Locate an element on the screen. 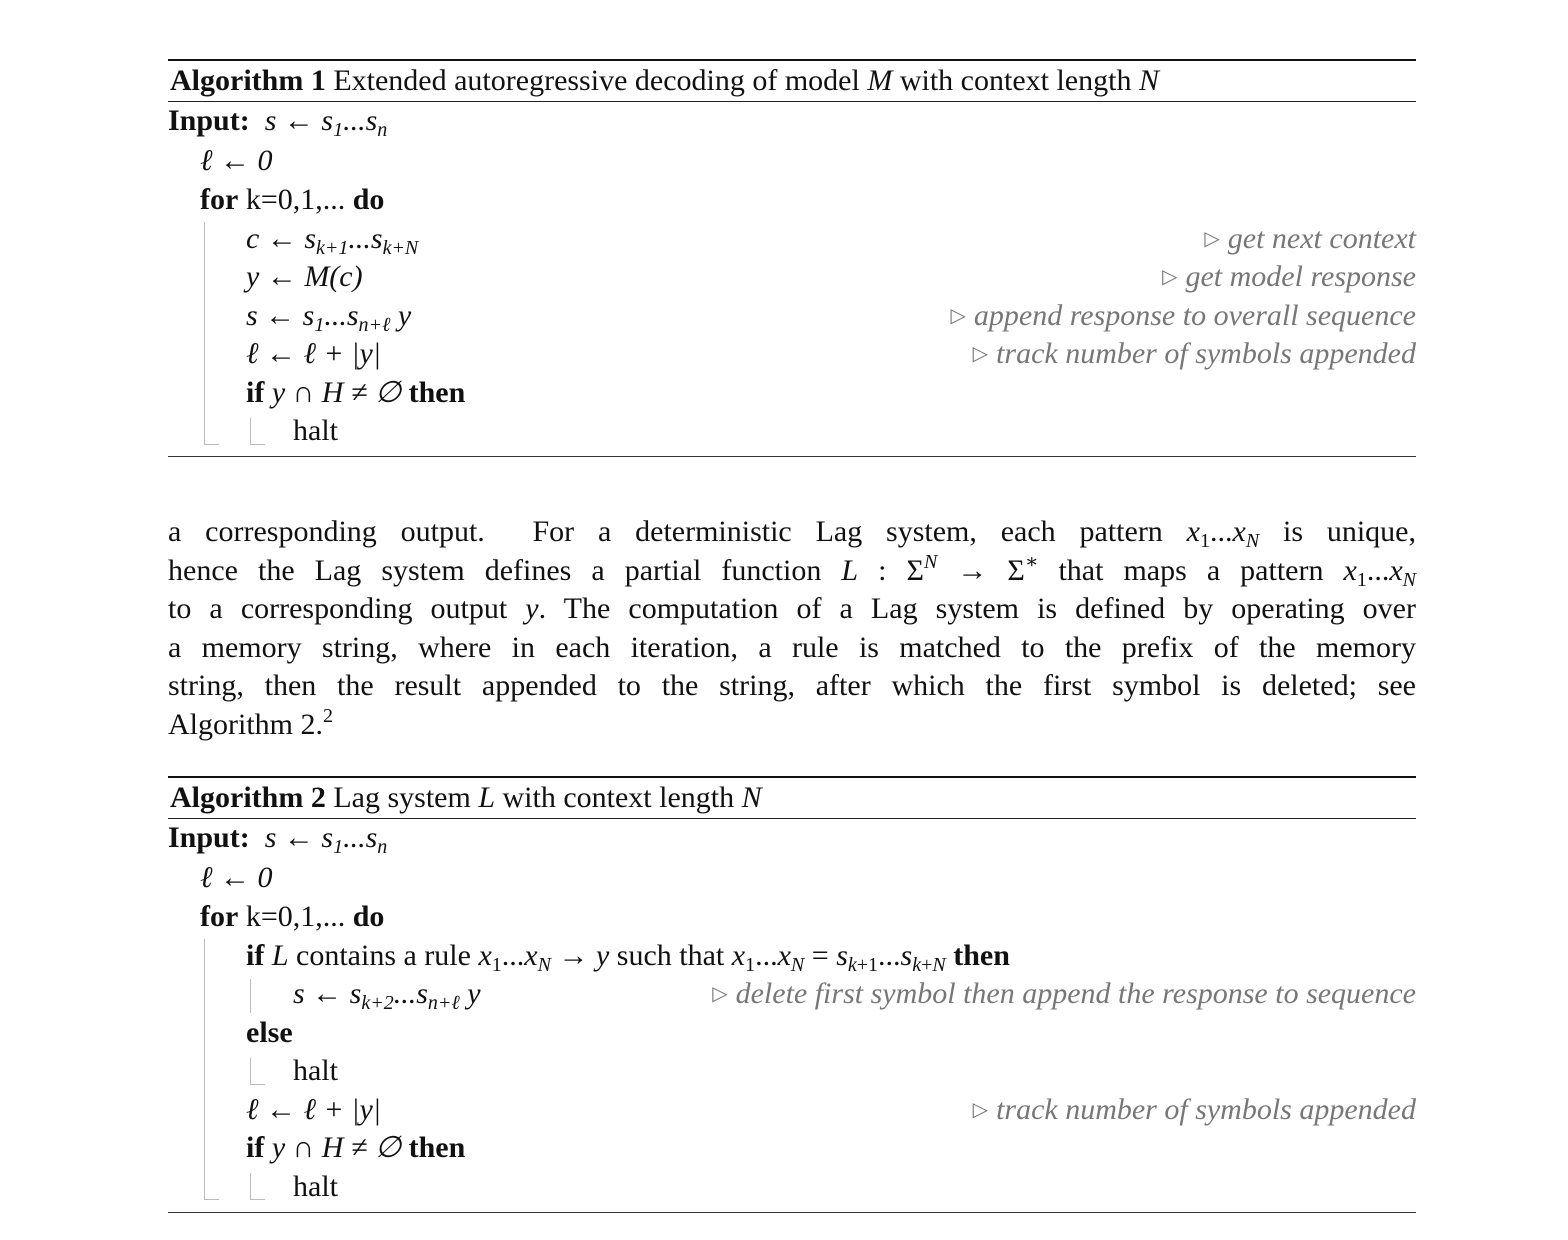 The image size is (1568, 1240). algo2-halt-line-2: halt is located at coordinates (792, 1187).